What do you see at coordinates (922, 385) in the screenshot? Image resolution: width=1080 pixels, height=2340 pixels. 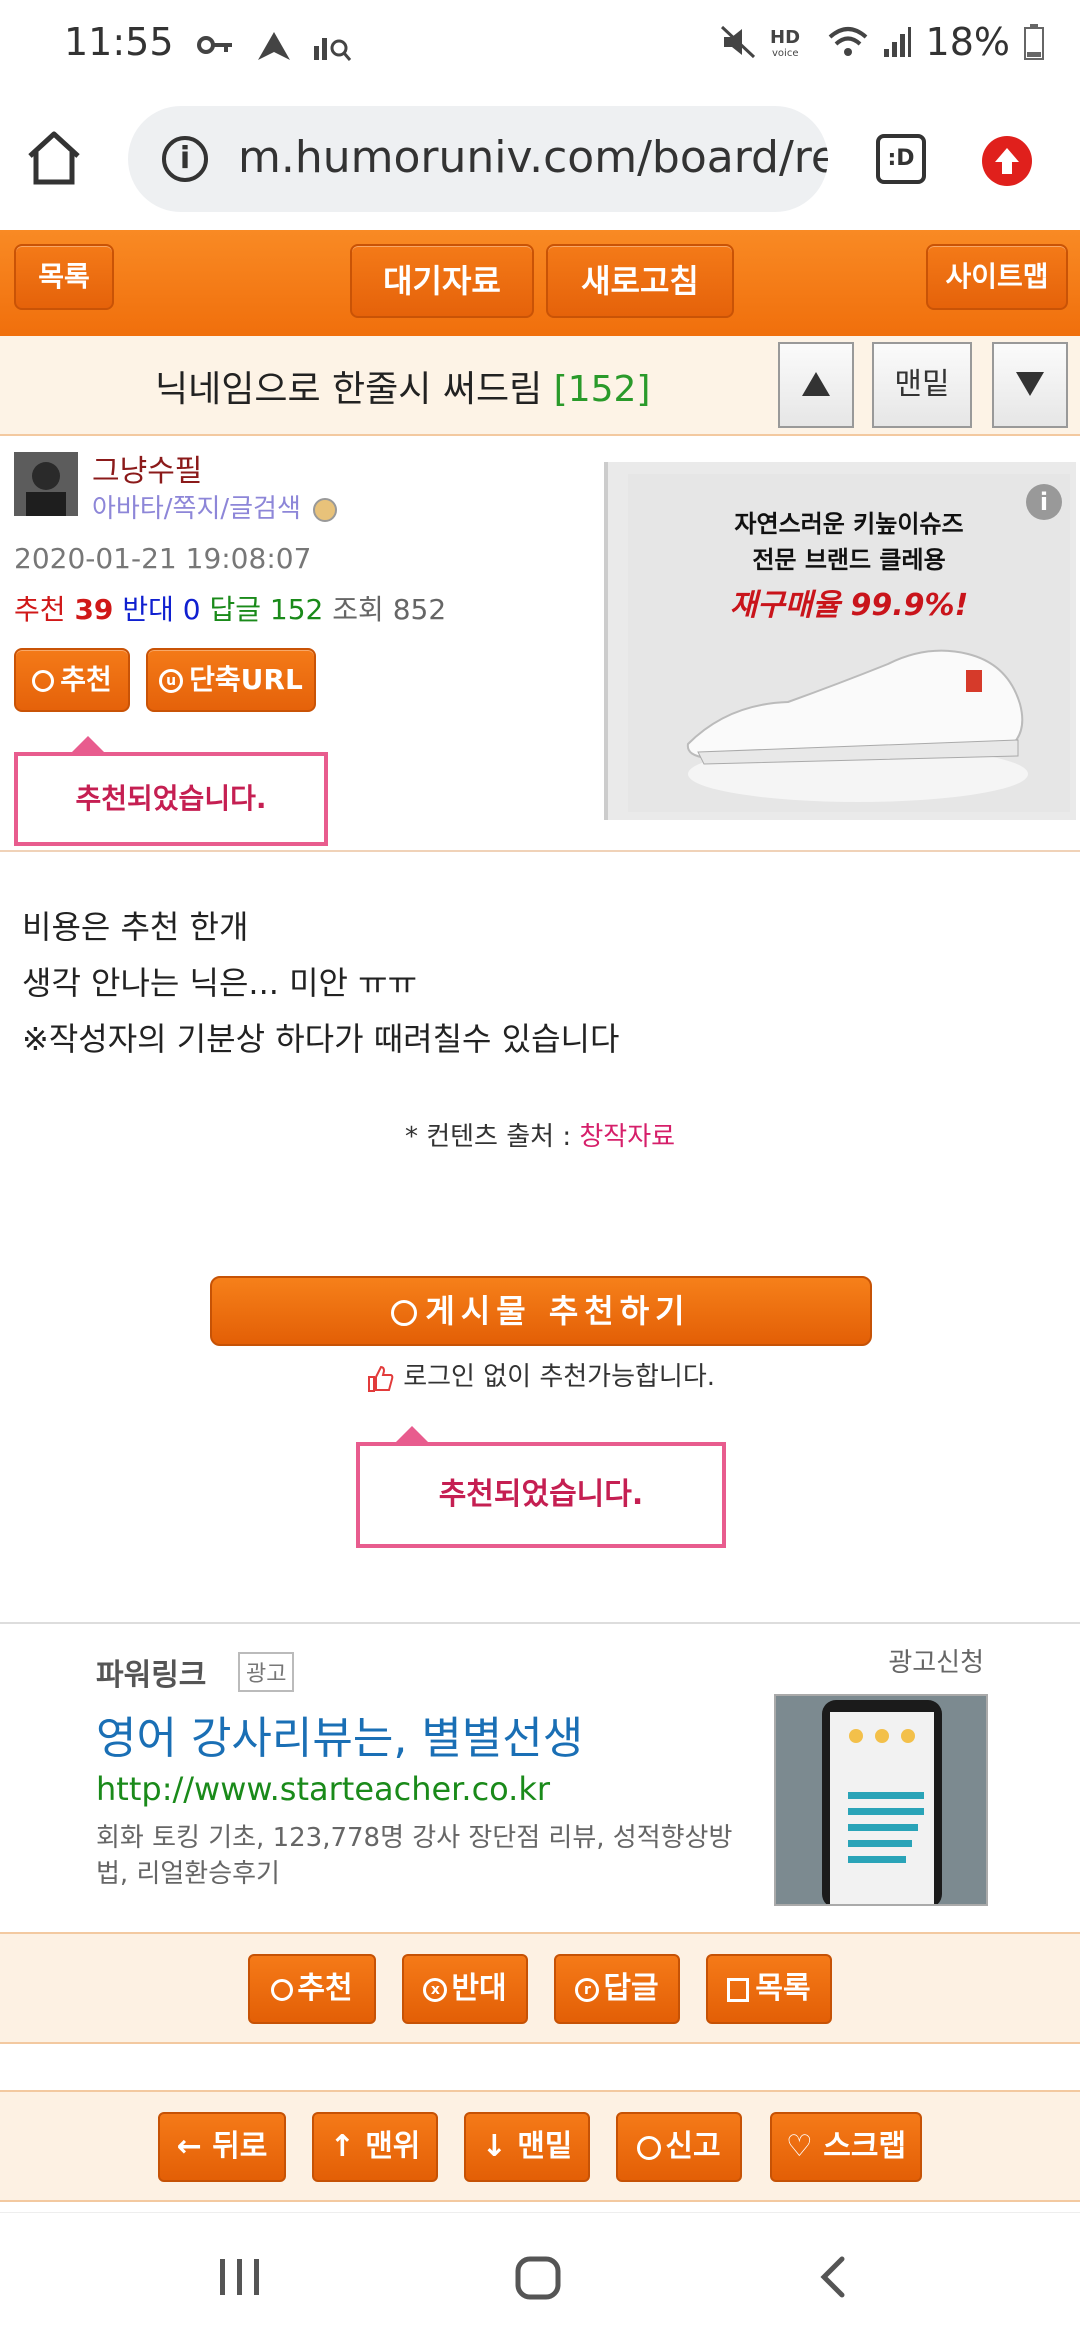 I see `bottom-button: 맨밑` at bounding box center [922, 385].